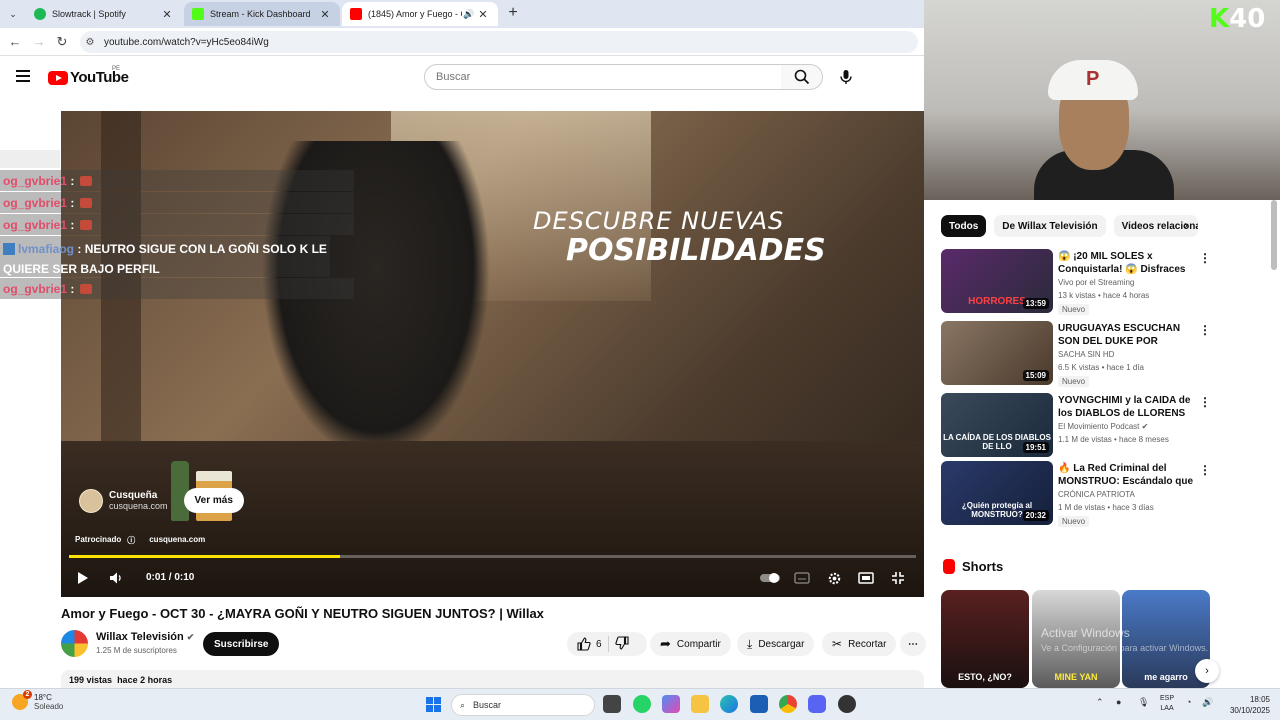 Image resolution: width=1280 pixels, height=720 pixels. Describe the element at coordinates (985, 639) in the screenshot. I see `short-item: ESTO, ¿NO?` at that location.